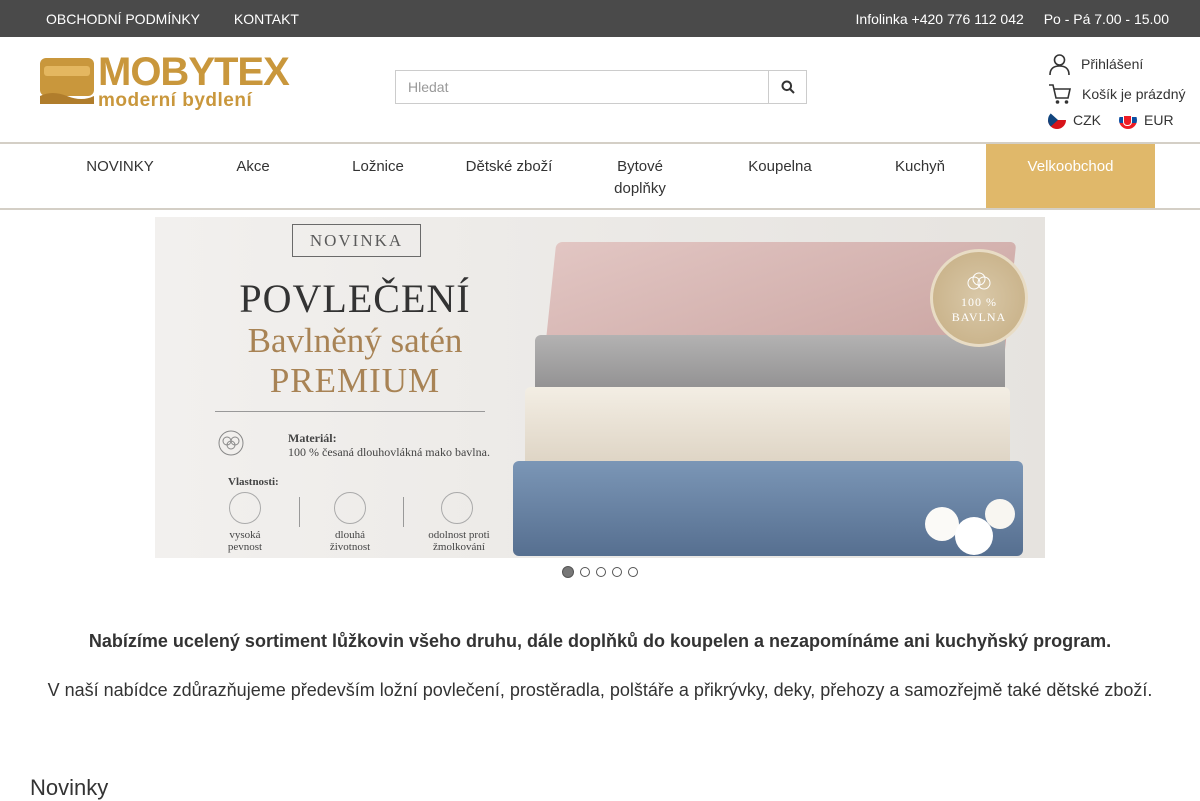 The width and height of the screenshot is (1200, 801). I want to click on link-terms: OBCHODNÍ PODMÍNKY, so click(123, 19).